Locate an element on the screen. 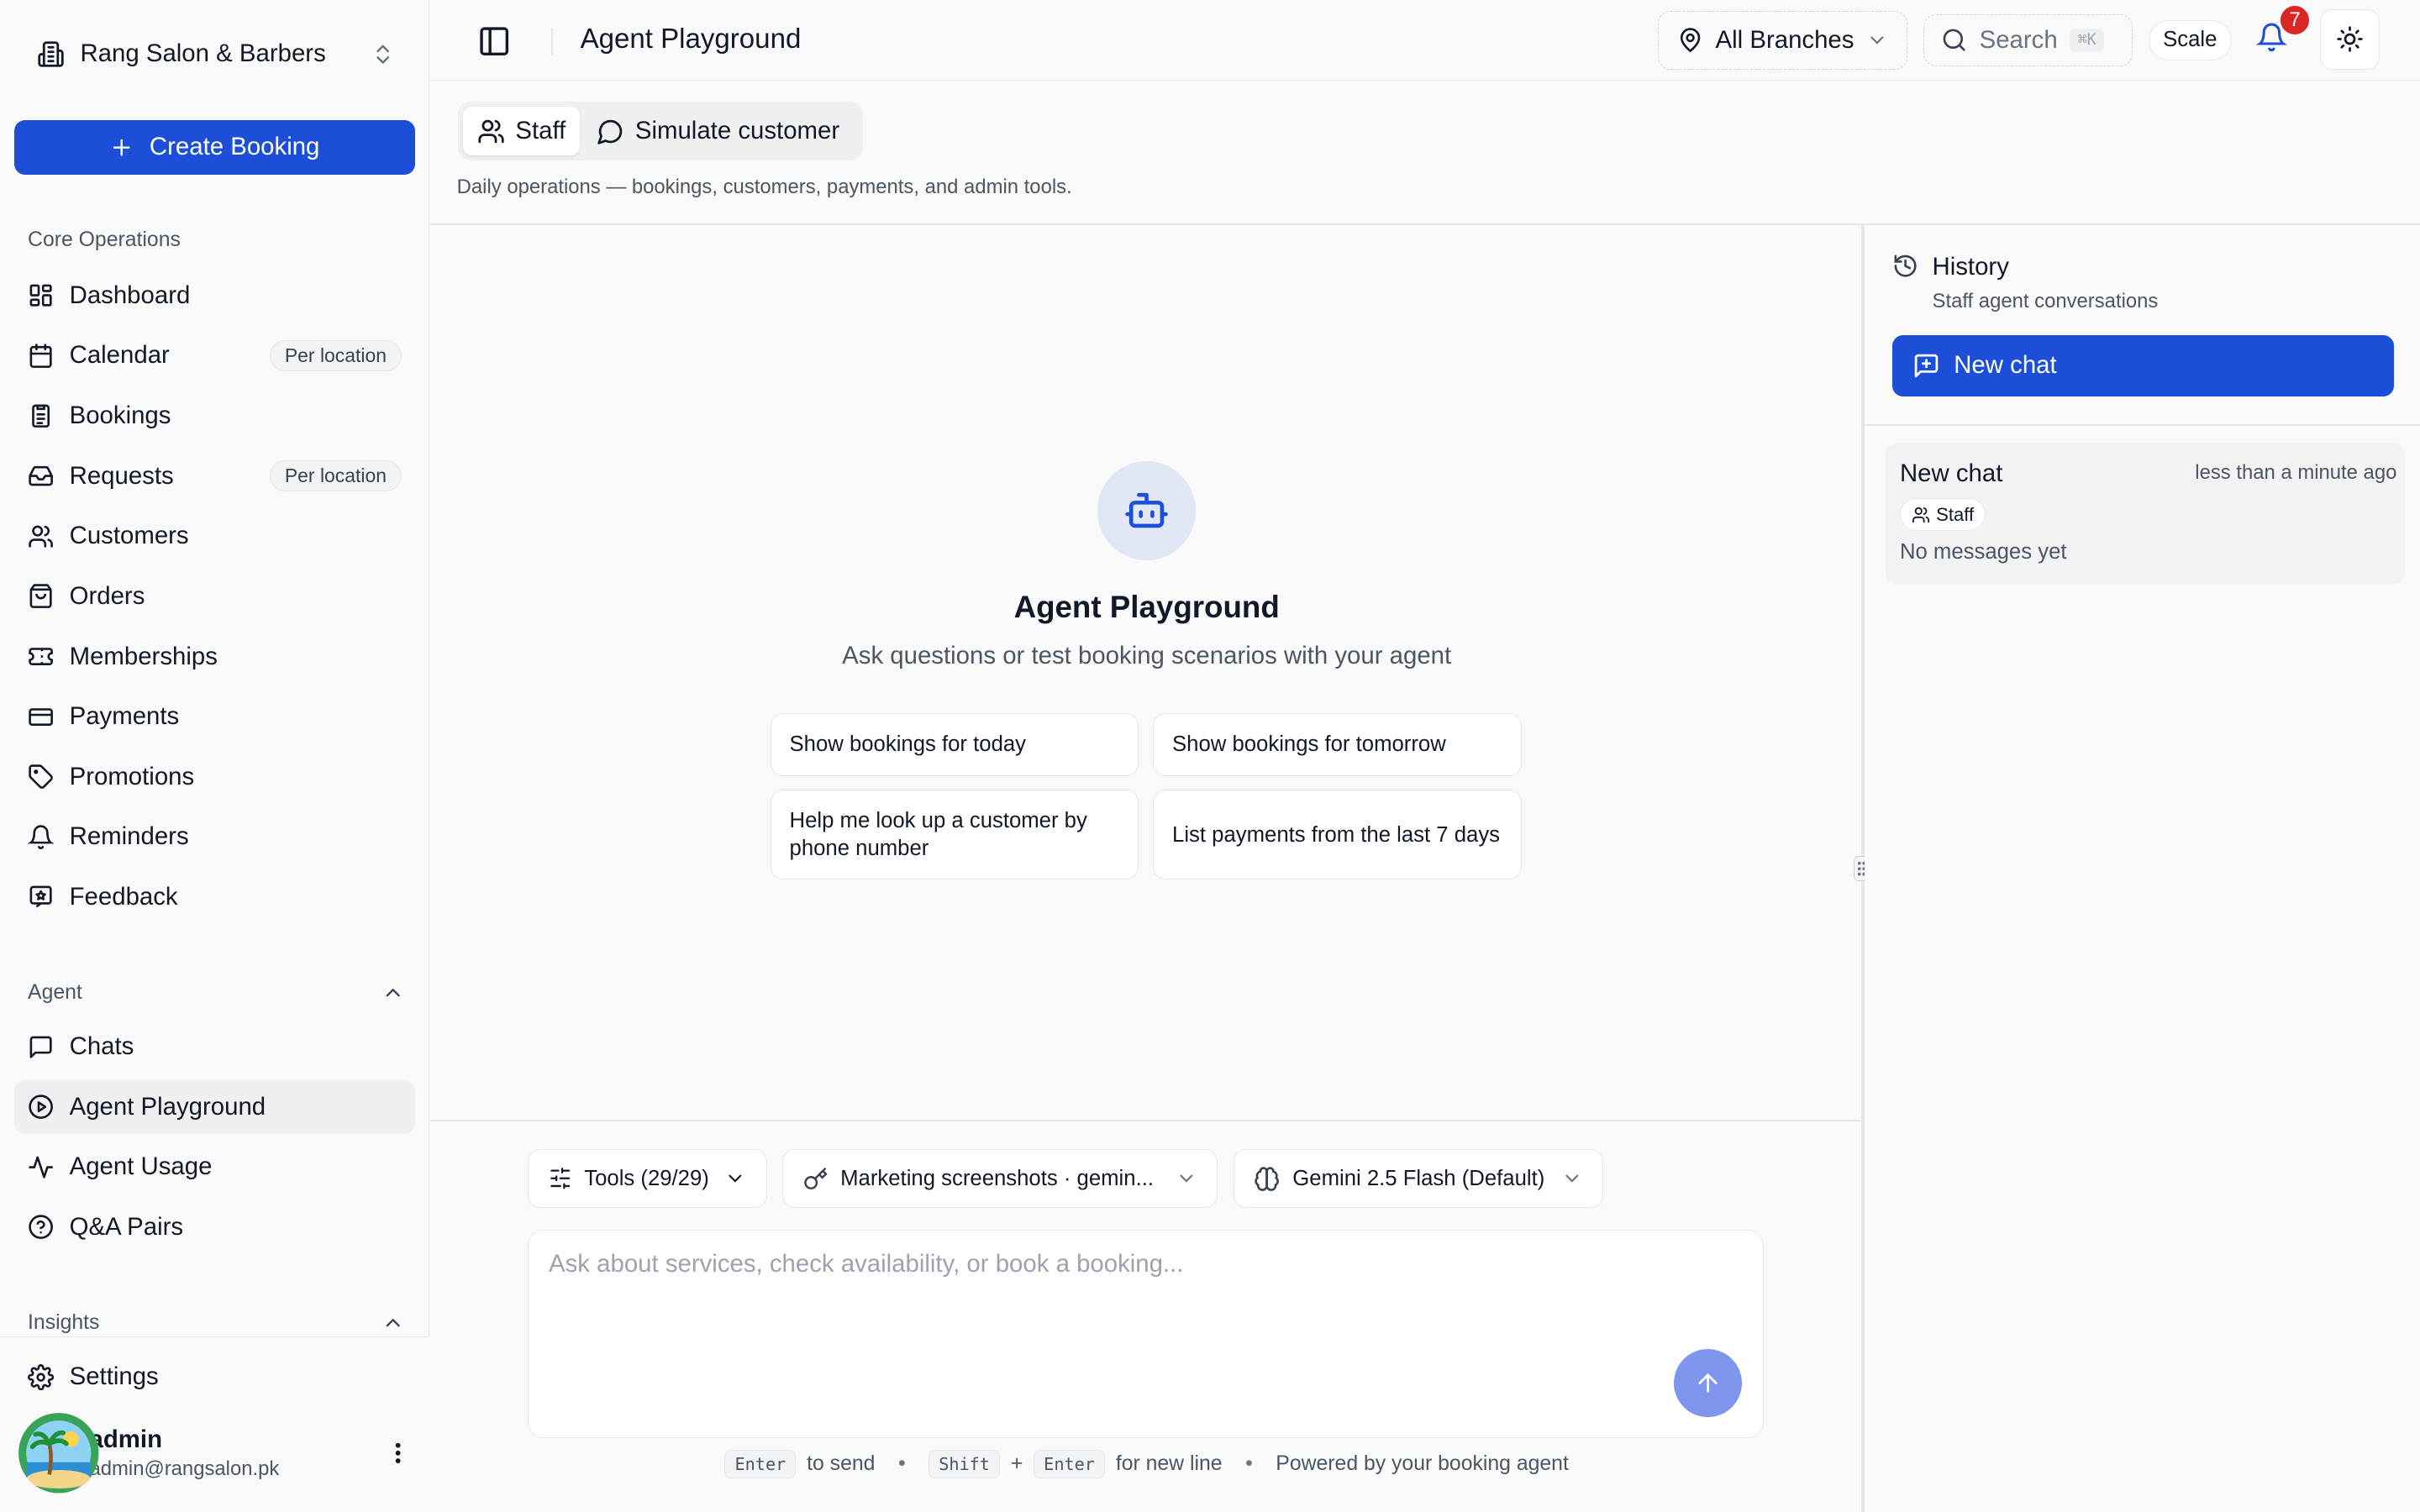 The width and height of the screenshot is (2420, 1512). search-button: Search ⌘K is located at coordinates (2028, 39).